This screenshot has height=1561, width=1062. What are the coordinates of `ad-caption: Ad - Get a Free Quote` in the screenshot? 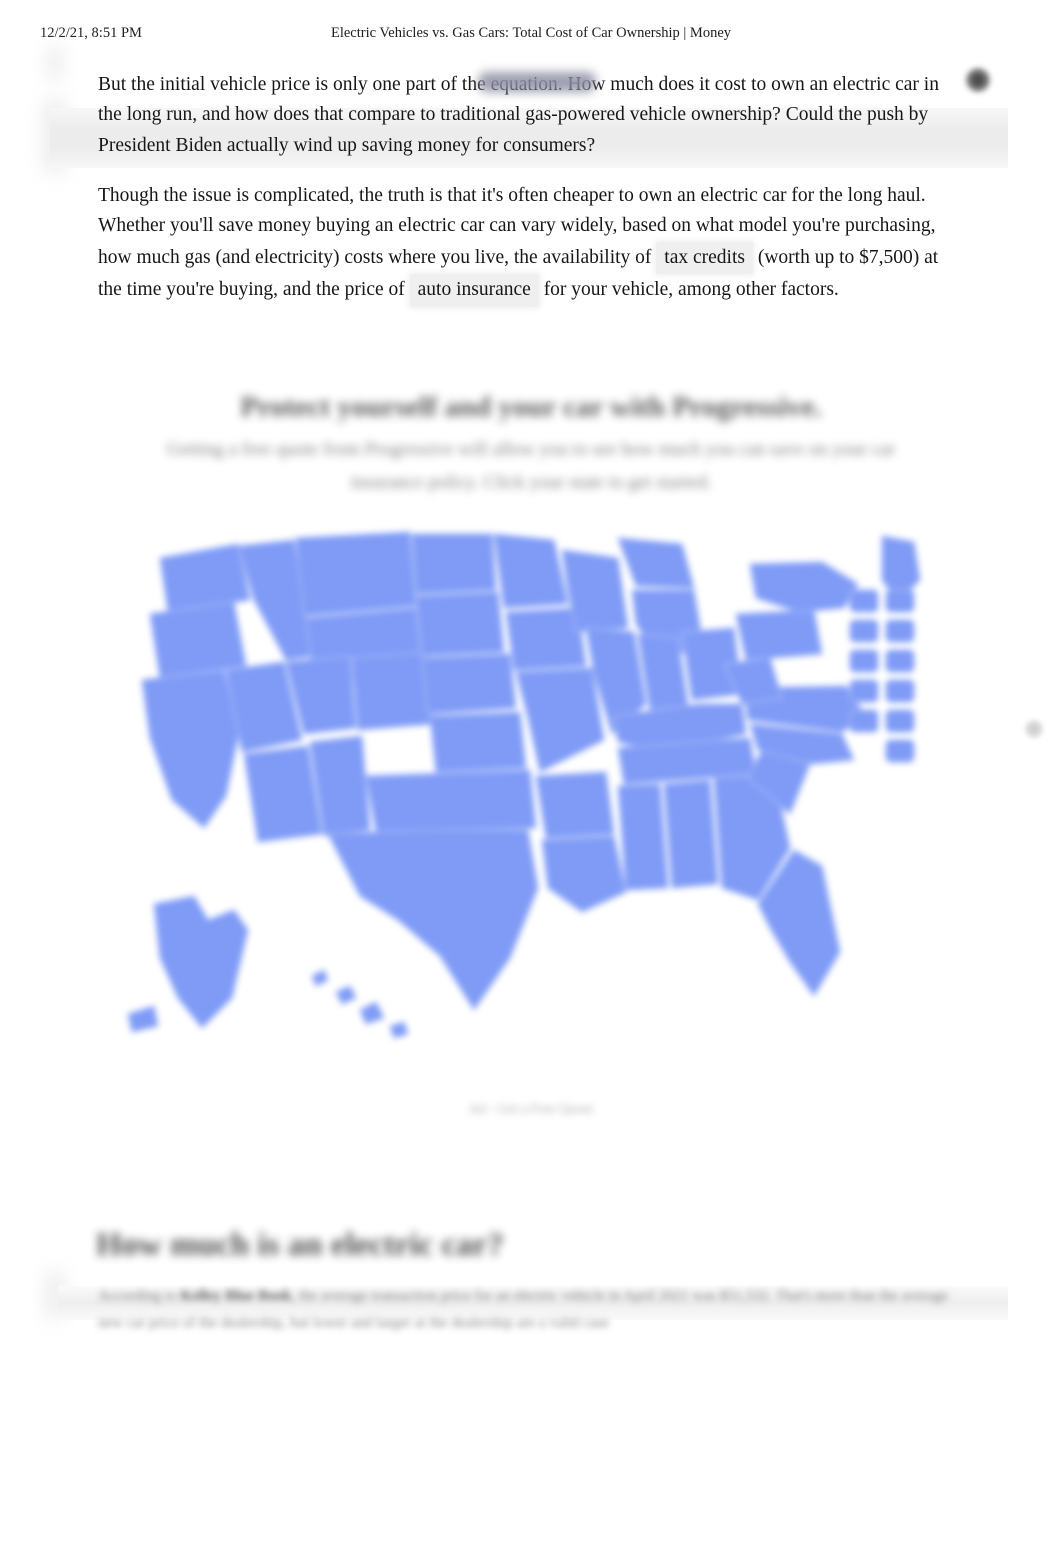 It's located at (531, 1109).